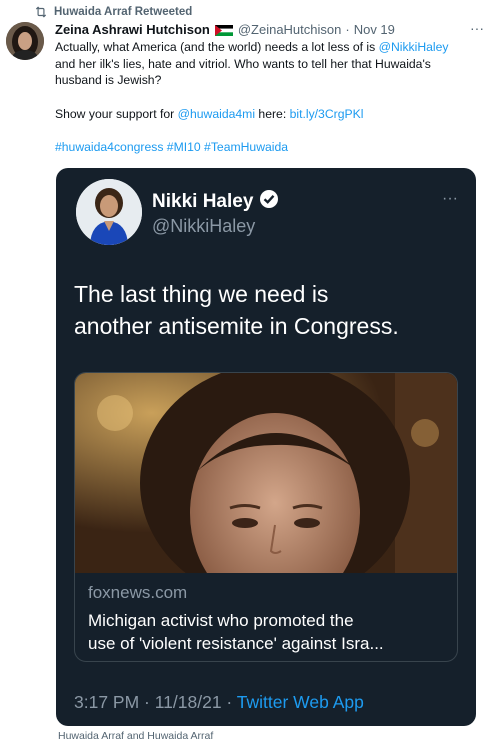  I want to click on text-line-4-mid: here:, so click(272, 113).